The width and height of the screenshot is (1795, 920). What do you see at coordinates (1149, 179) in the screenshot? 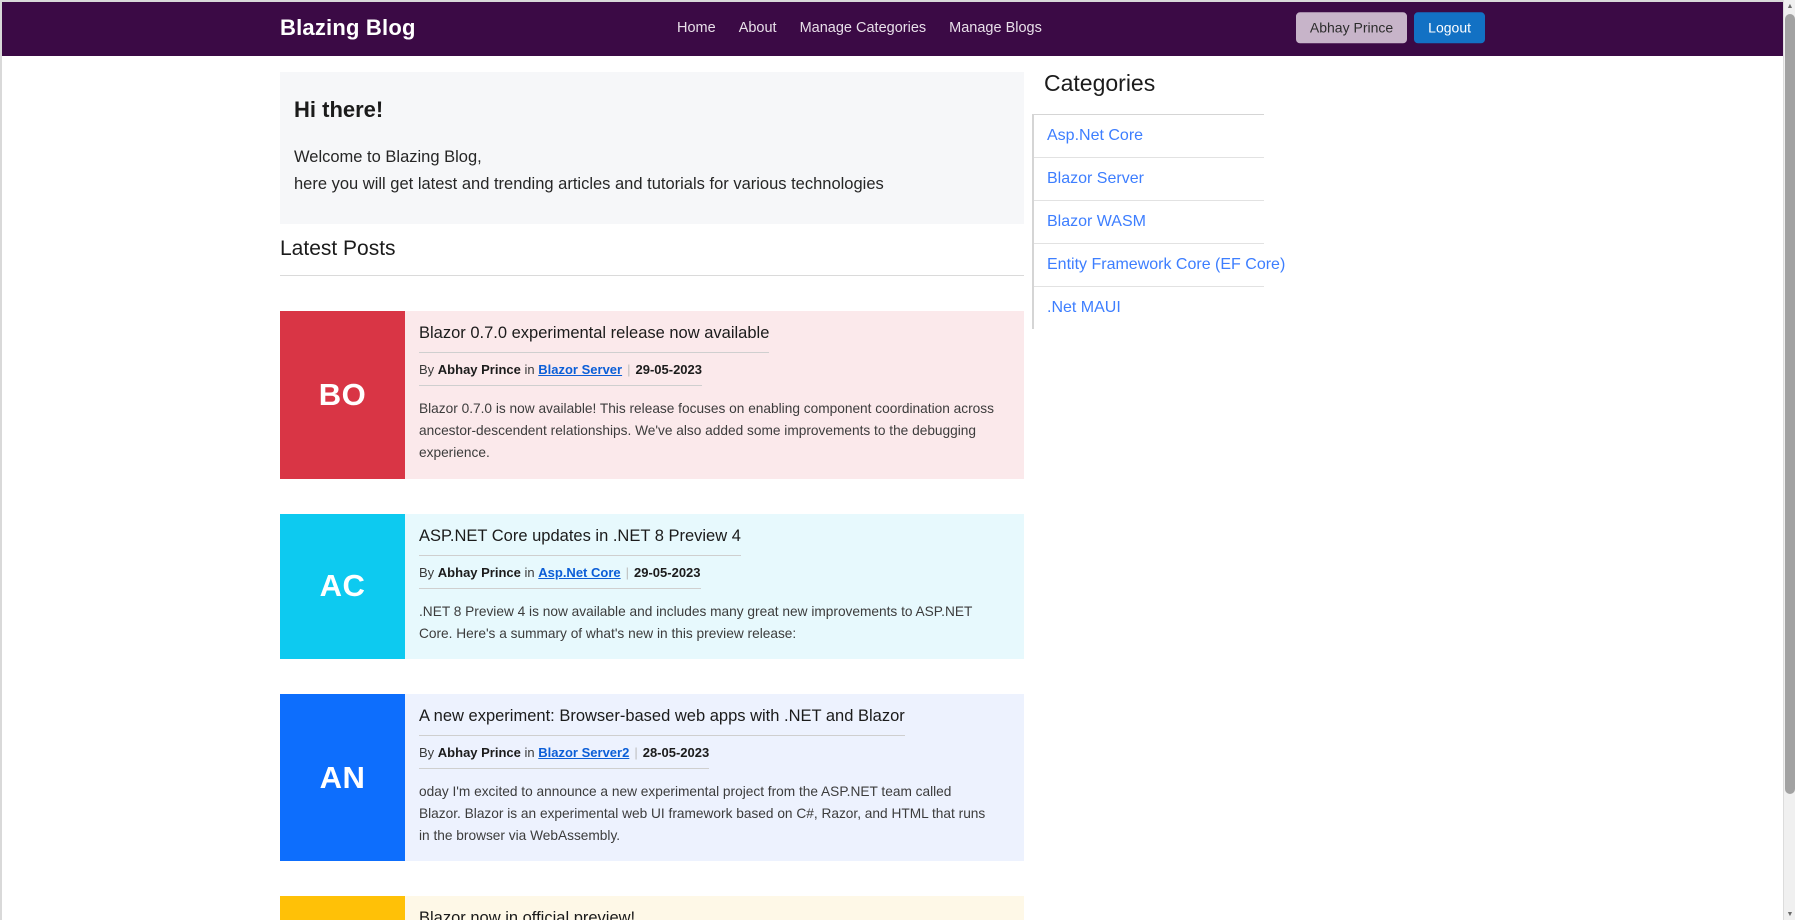
I see `category-list-item: Blazor Server` at bounding box center [1149, 179].